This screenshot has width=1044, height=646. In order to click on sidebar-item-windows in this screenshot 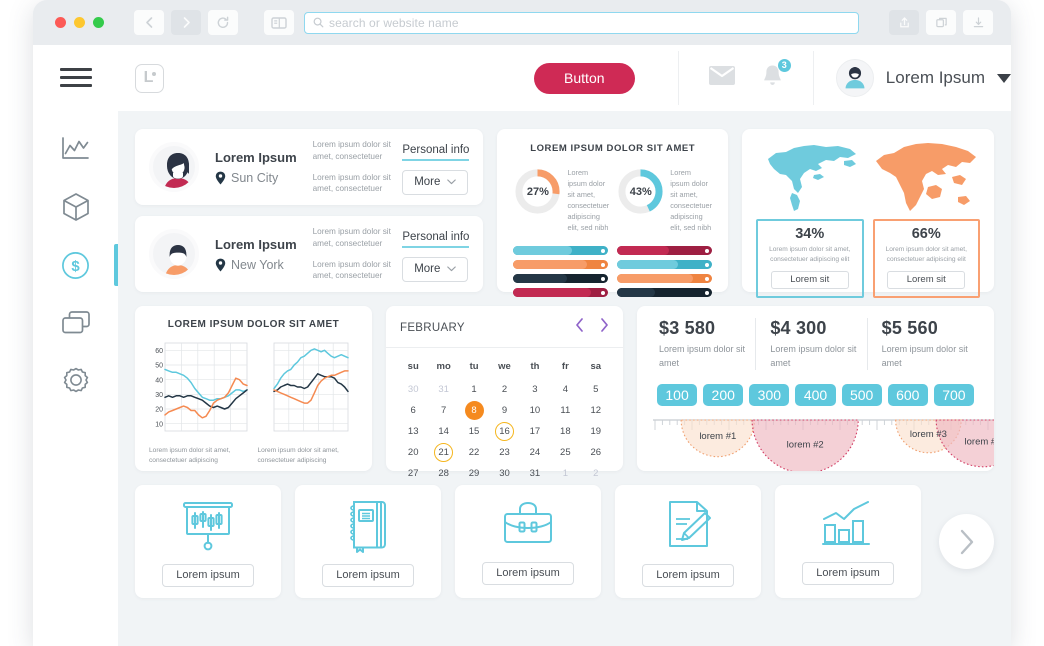, I will do `click(75, 323)`.